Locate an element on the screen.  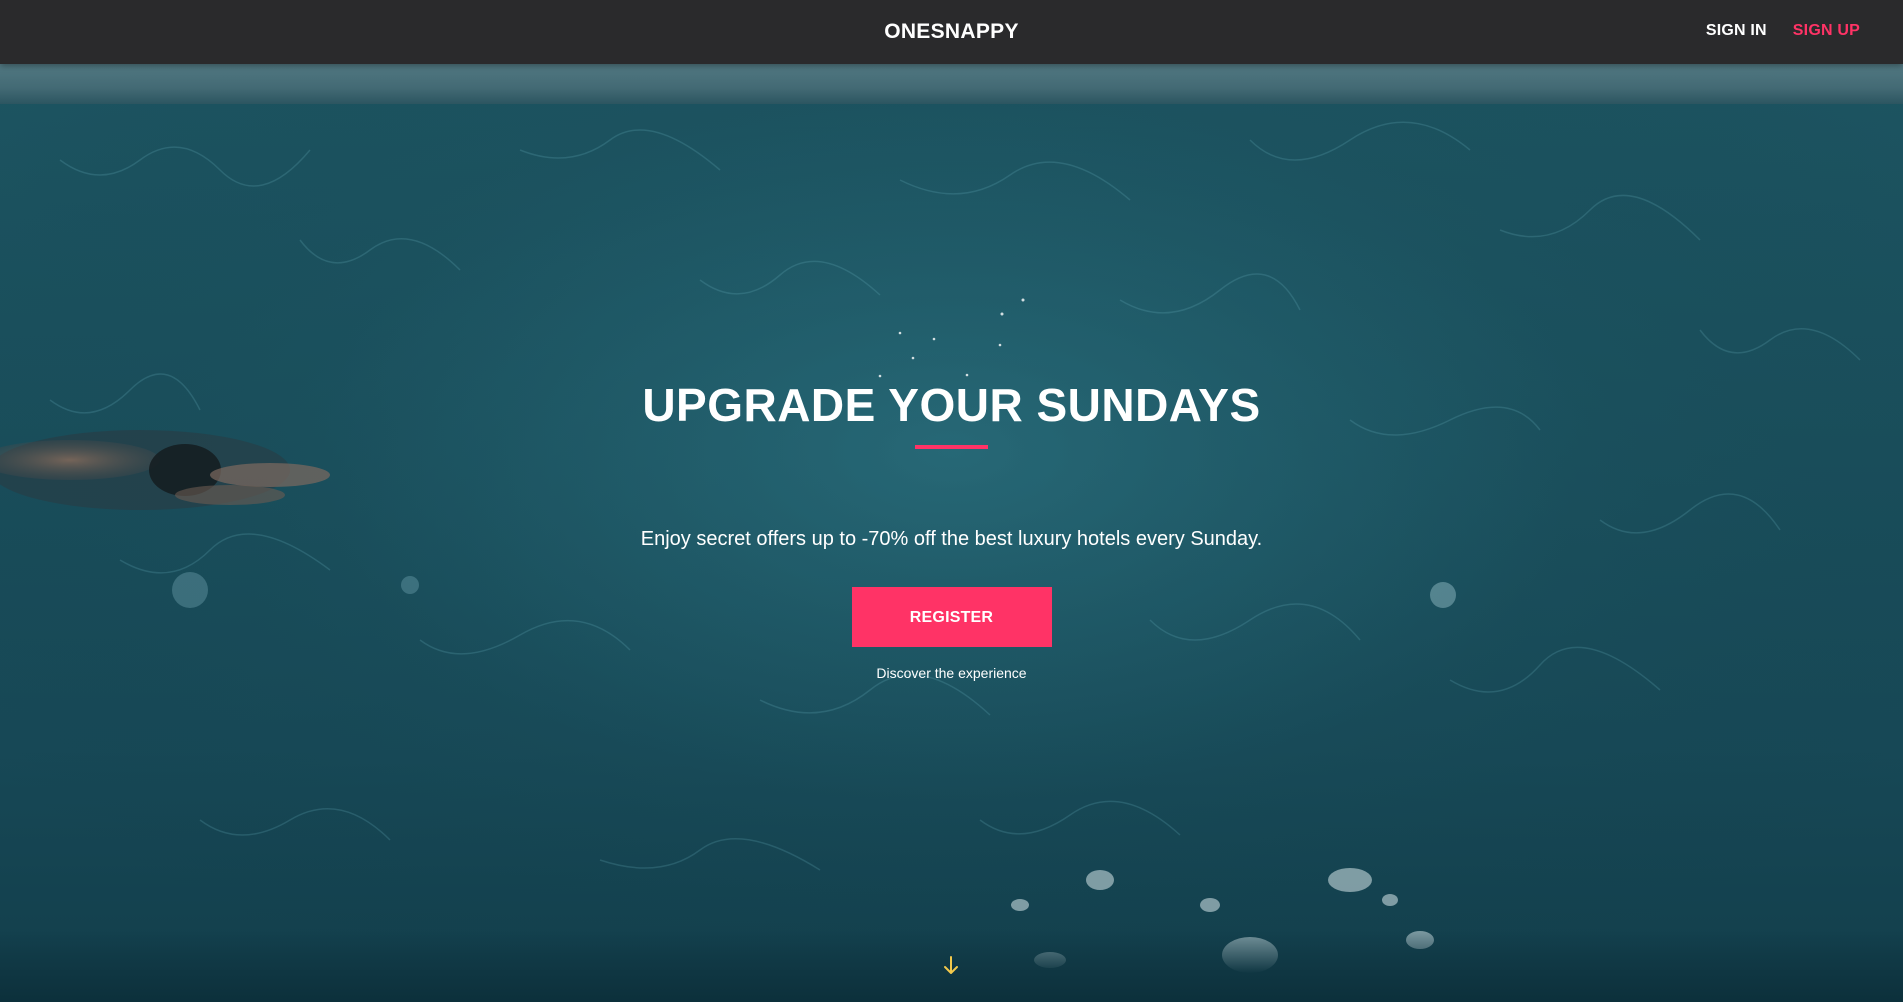
register-button: REGISTER is located at coordinates (951, 617).